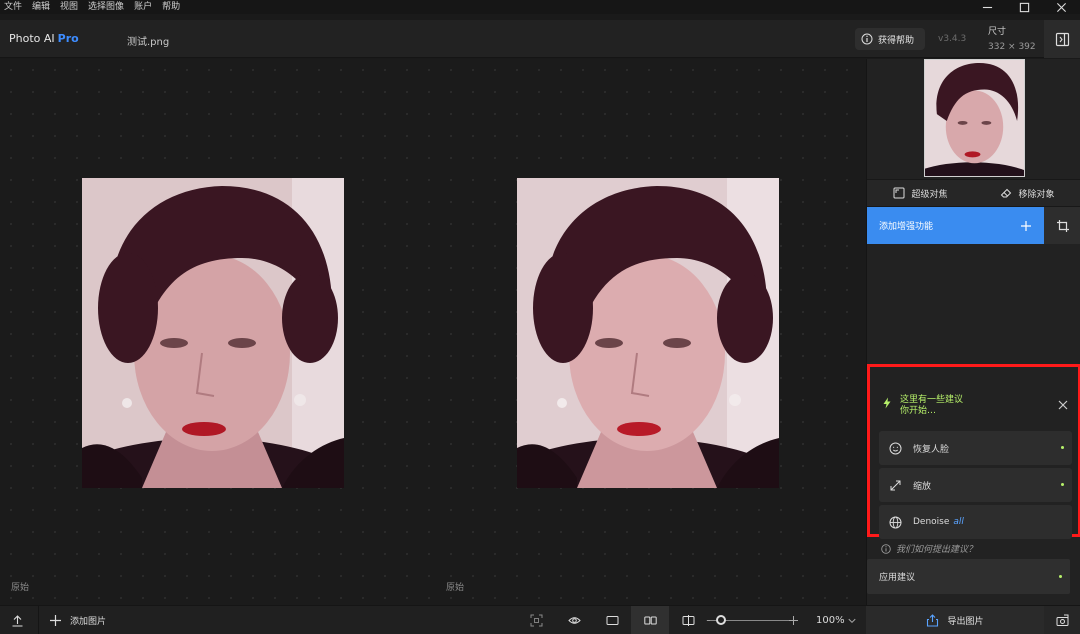  I want to click on version-label: v3.4.3, so click(952, 39).